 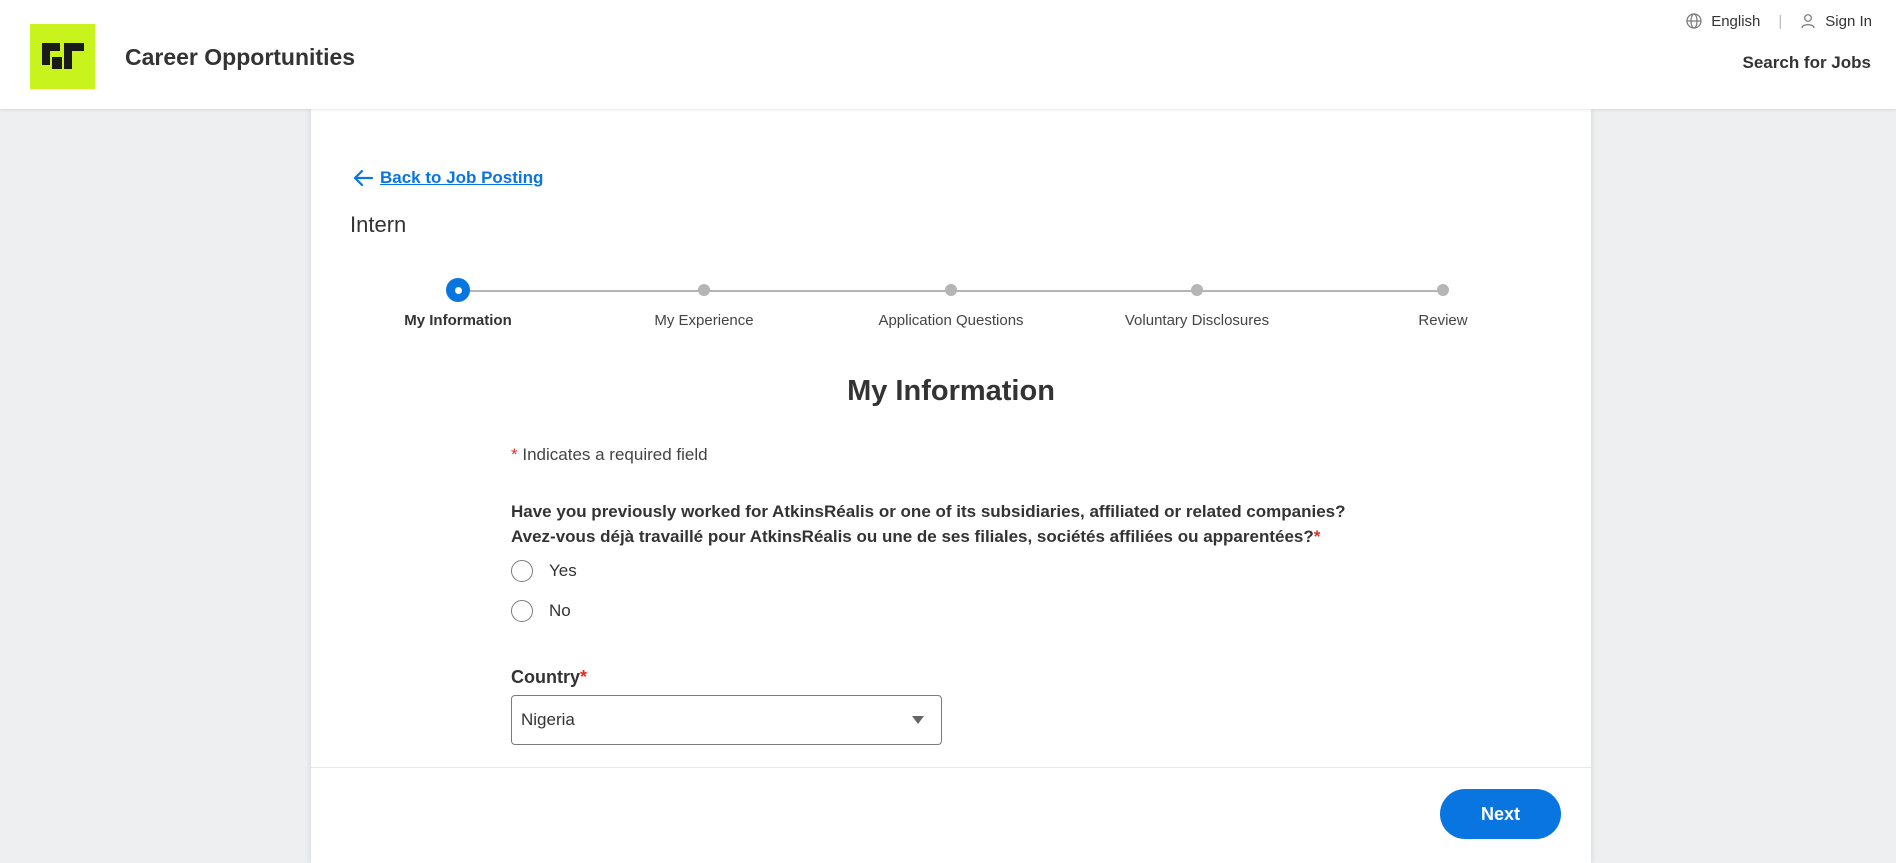 I want to click on step-label: Application Questions, so click(x=951, y=320).